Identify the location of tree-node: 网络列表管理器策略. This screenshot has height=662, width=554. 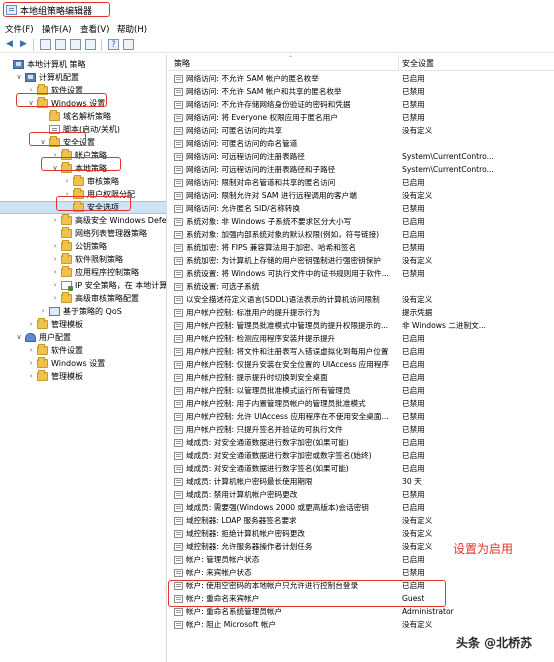
(83, 233).